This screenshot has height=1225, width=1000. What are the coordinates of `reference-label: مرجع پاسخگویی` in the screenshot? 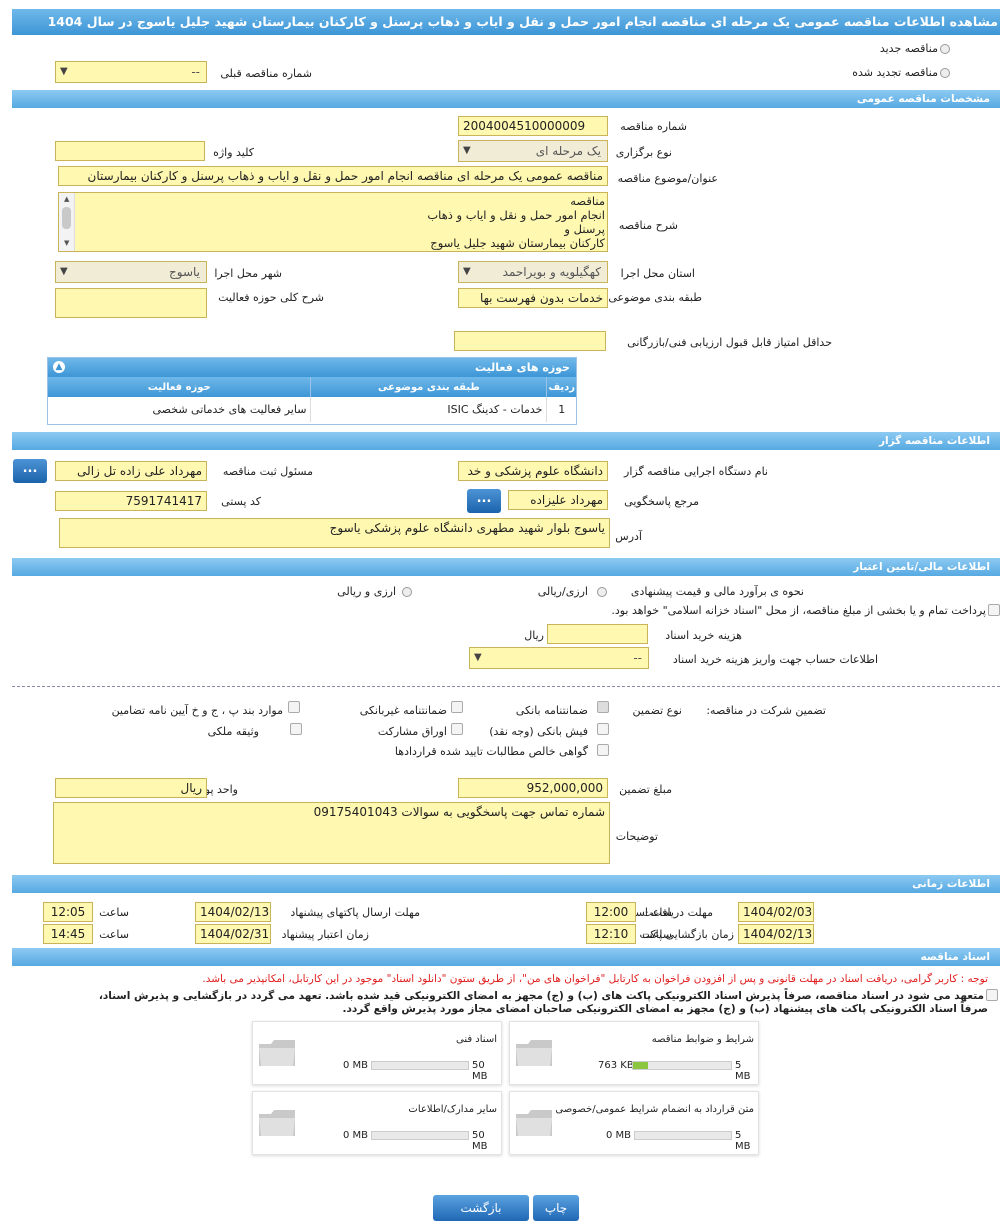 It's located at (661, 501).